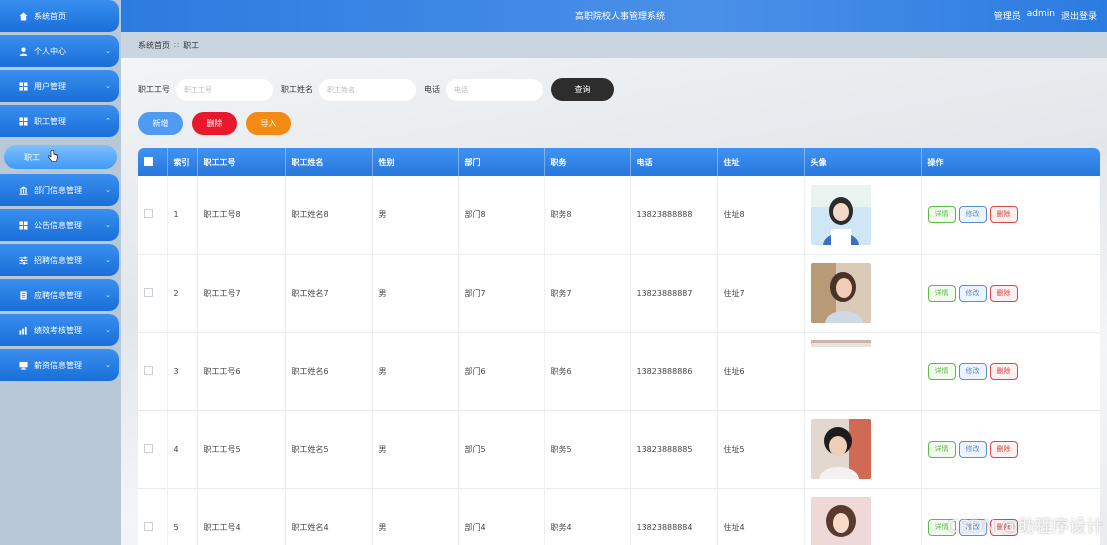 This screenshot has width=1107, height=545. What do you see at coordinates (619, 215) in the screenshot?
I see `table-row: 1 职工工号8 职工姓名8 男 部门8 职务8 13823888888 住址8` at bounding box center [619, 215].